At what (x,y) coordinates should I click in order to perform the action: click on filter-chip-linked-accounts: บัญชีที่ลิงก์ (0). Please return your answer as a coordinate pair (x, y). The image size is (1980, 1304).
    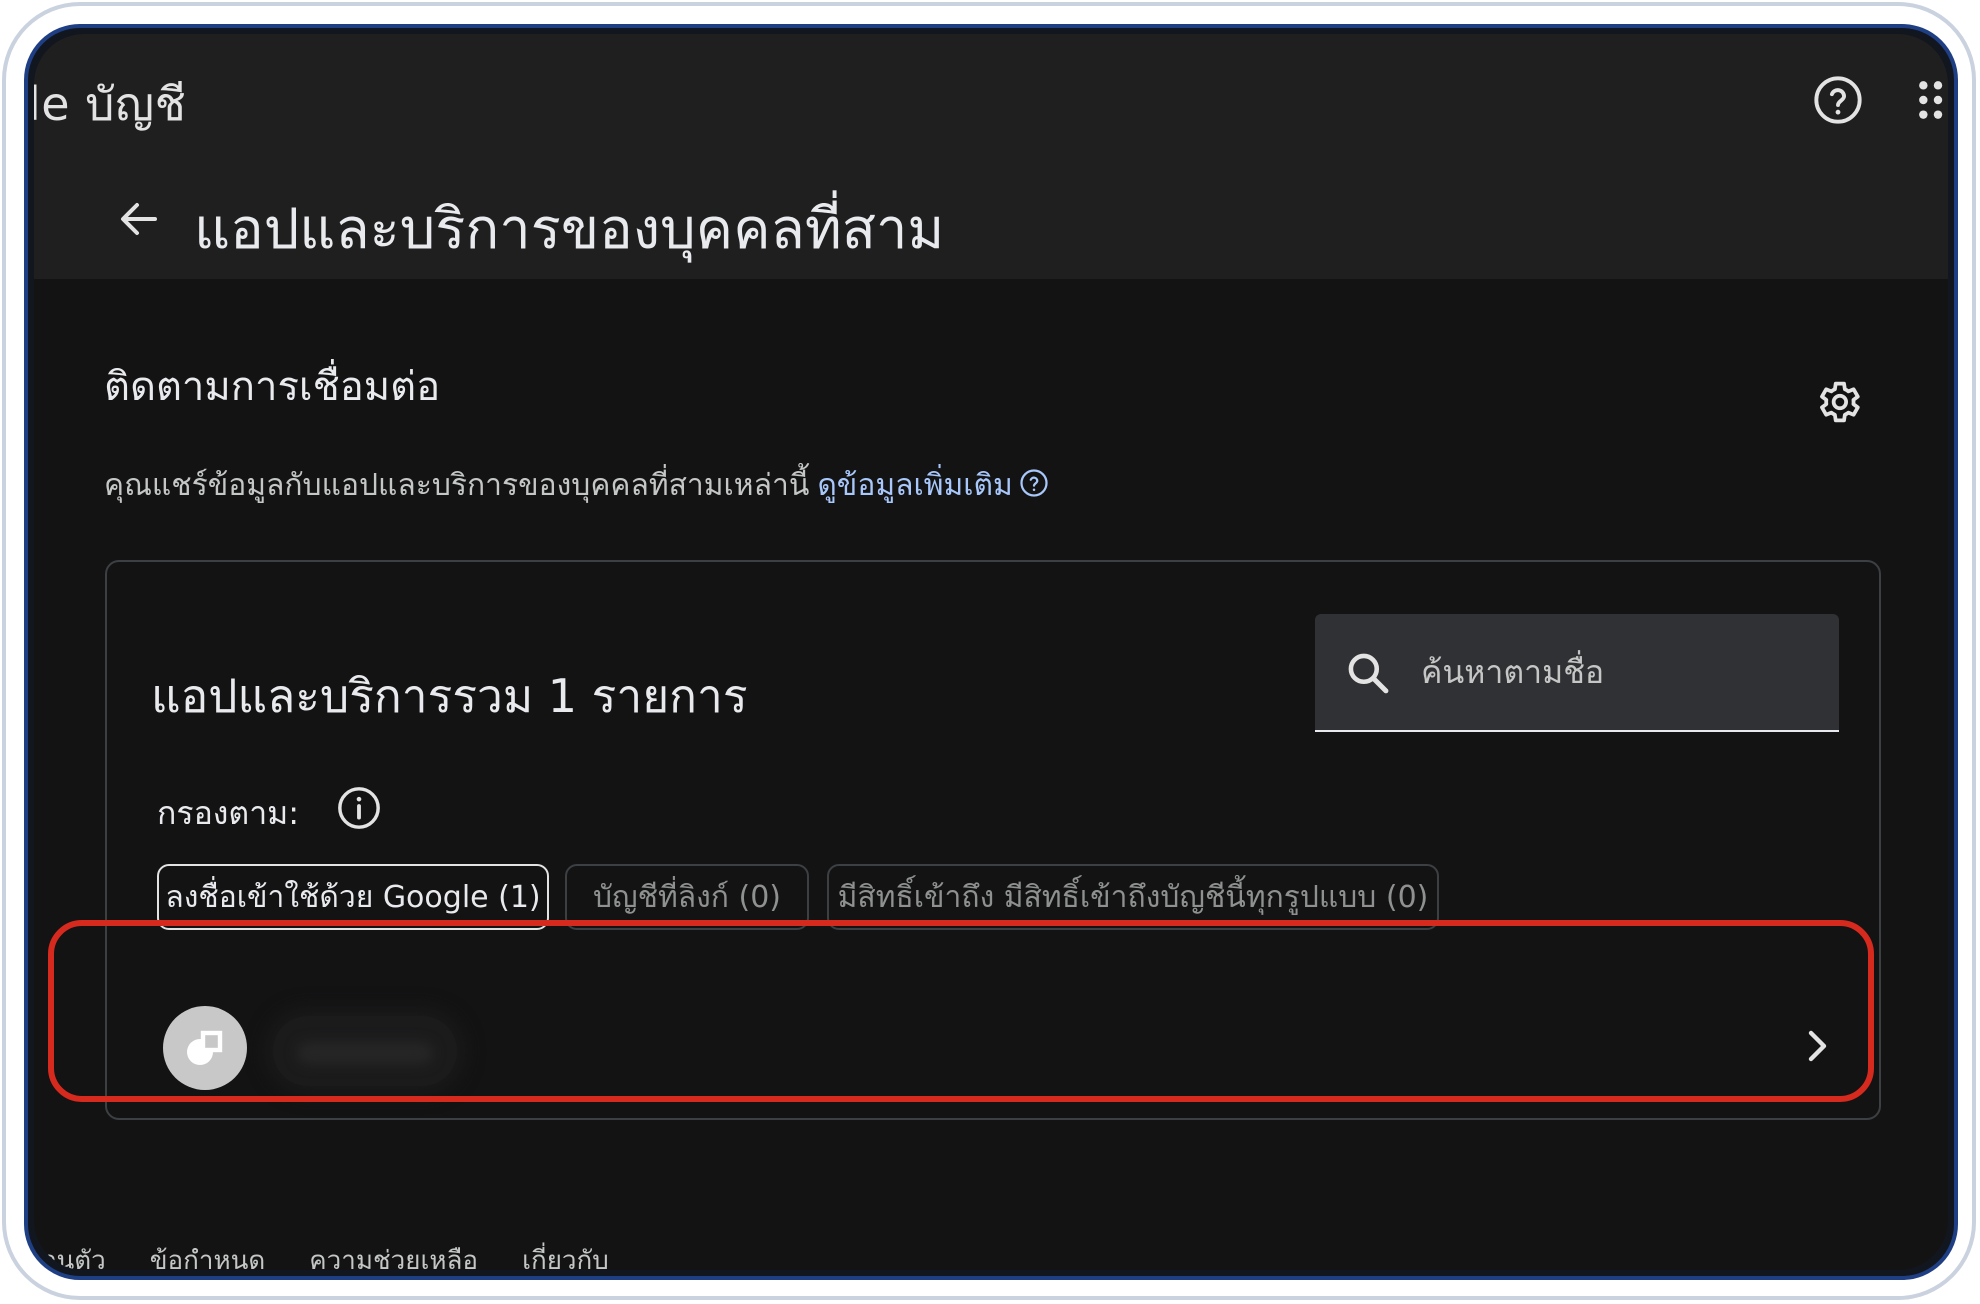
    Looking at the image, I should click on (687, 897).